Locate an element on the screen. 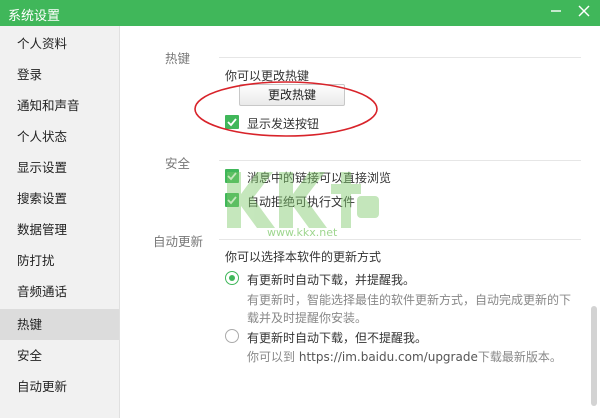 This screenshot has height=418, width=600. hotkey-section-label: 热键 is located at coordinates (178, 58).